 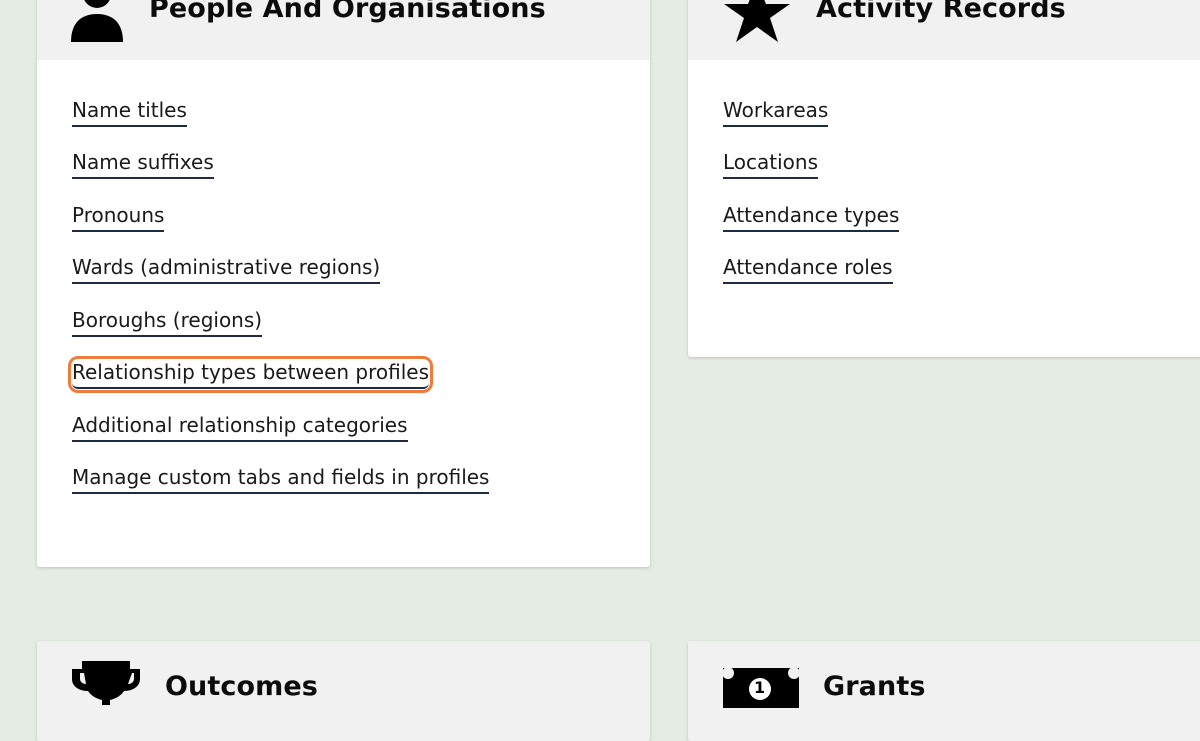 What do you see at coordinates (129, 112) in the screenshot?
I see `link-name-titles: Name titles` at bounding box center [129, 112].